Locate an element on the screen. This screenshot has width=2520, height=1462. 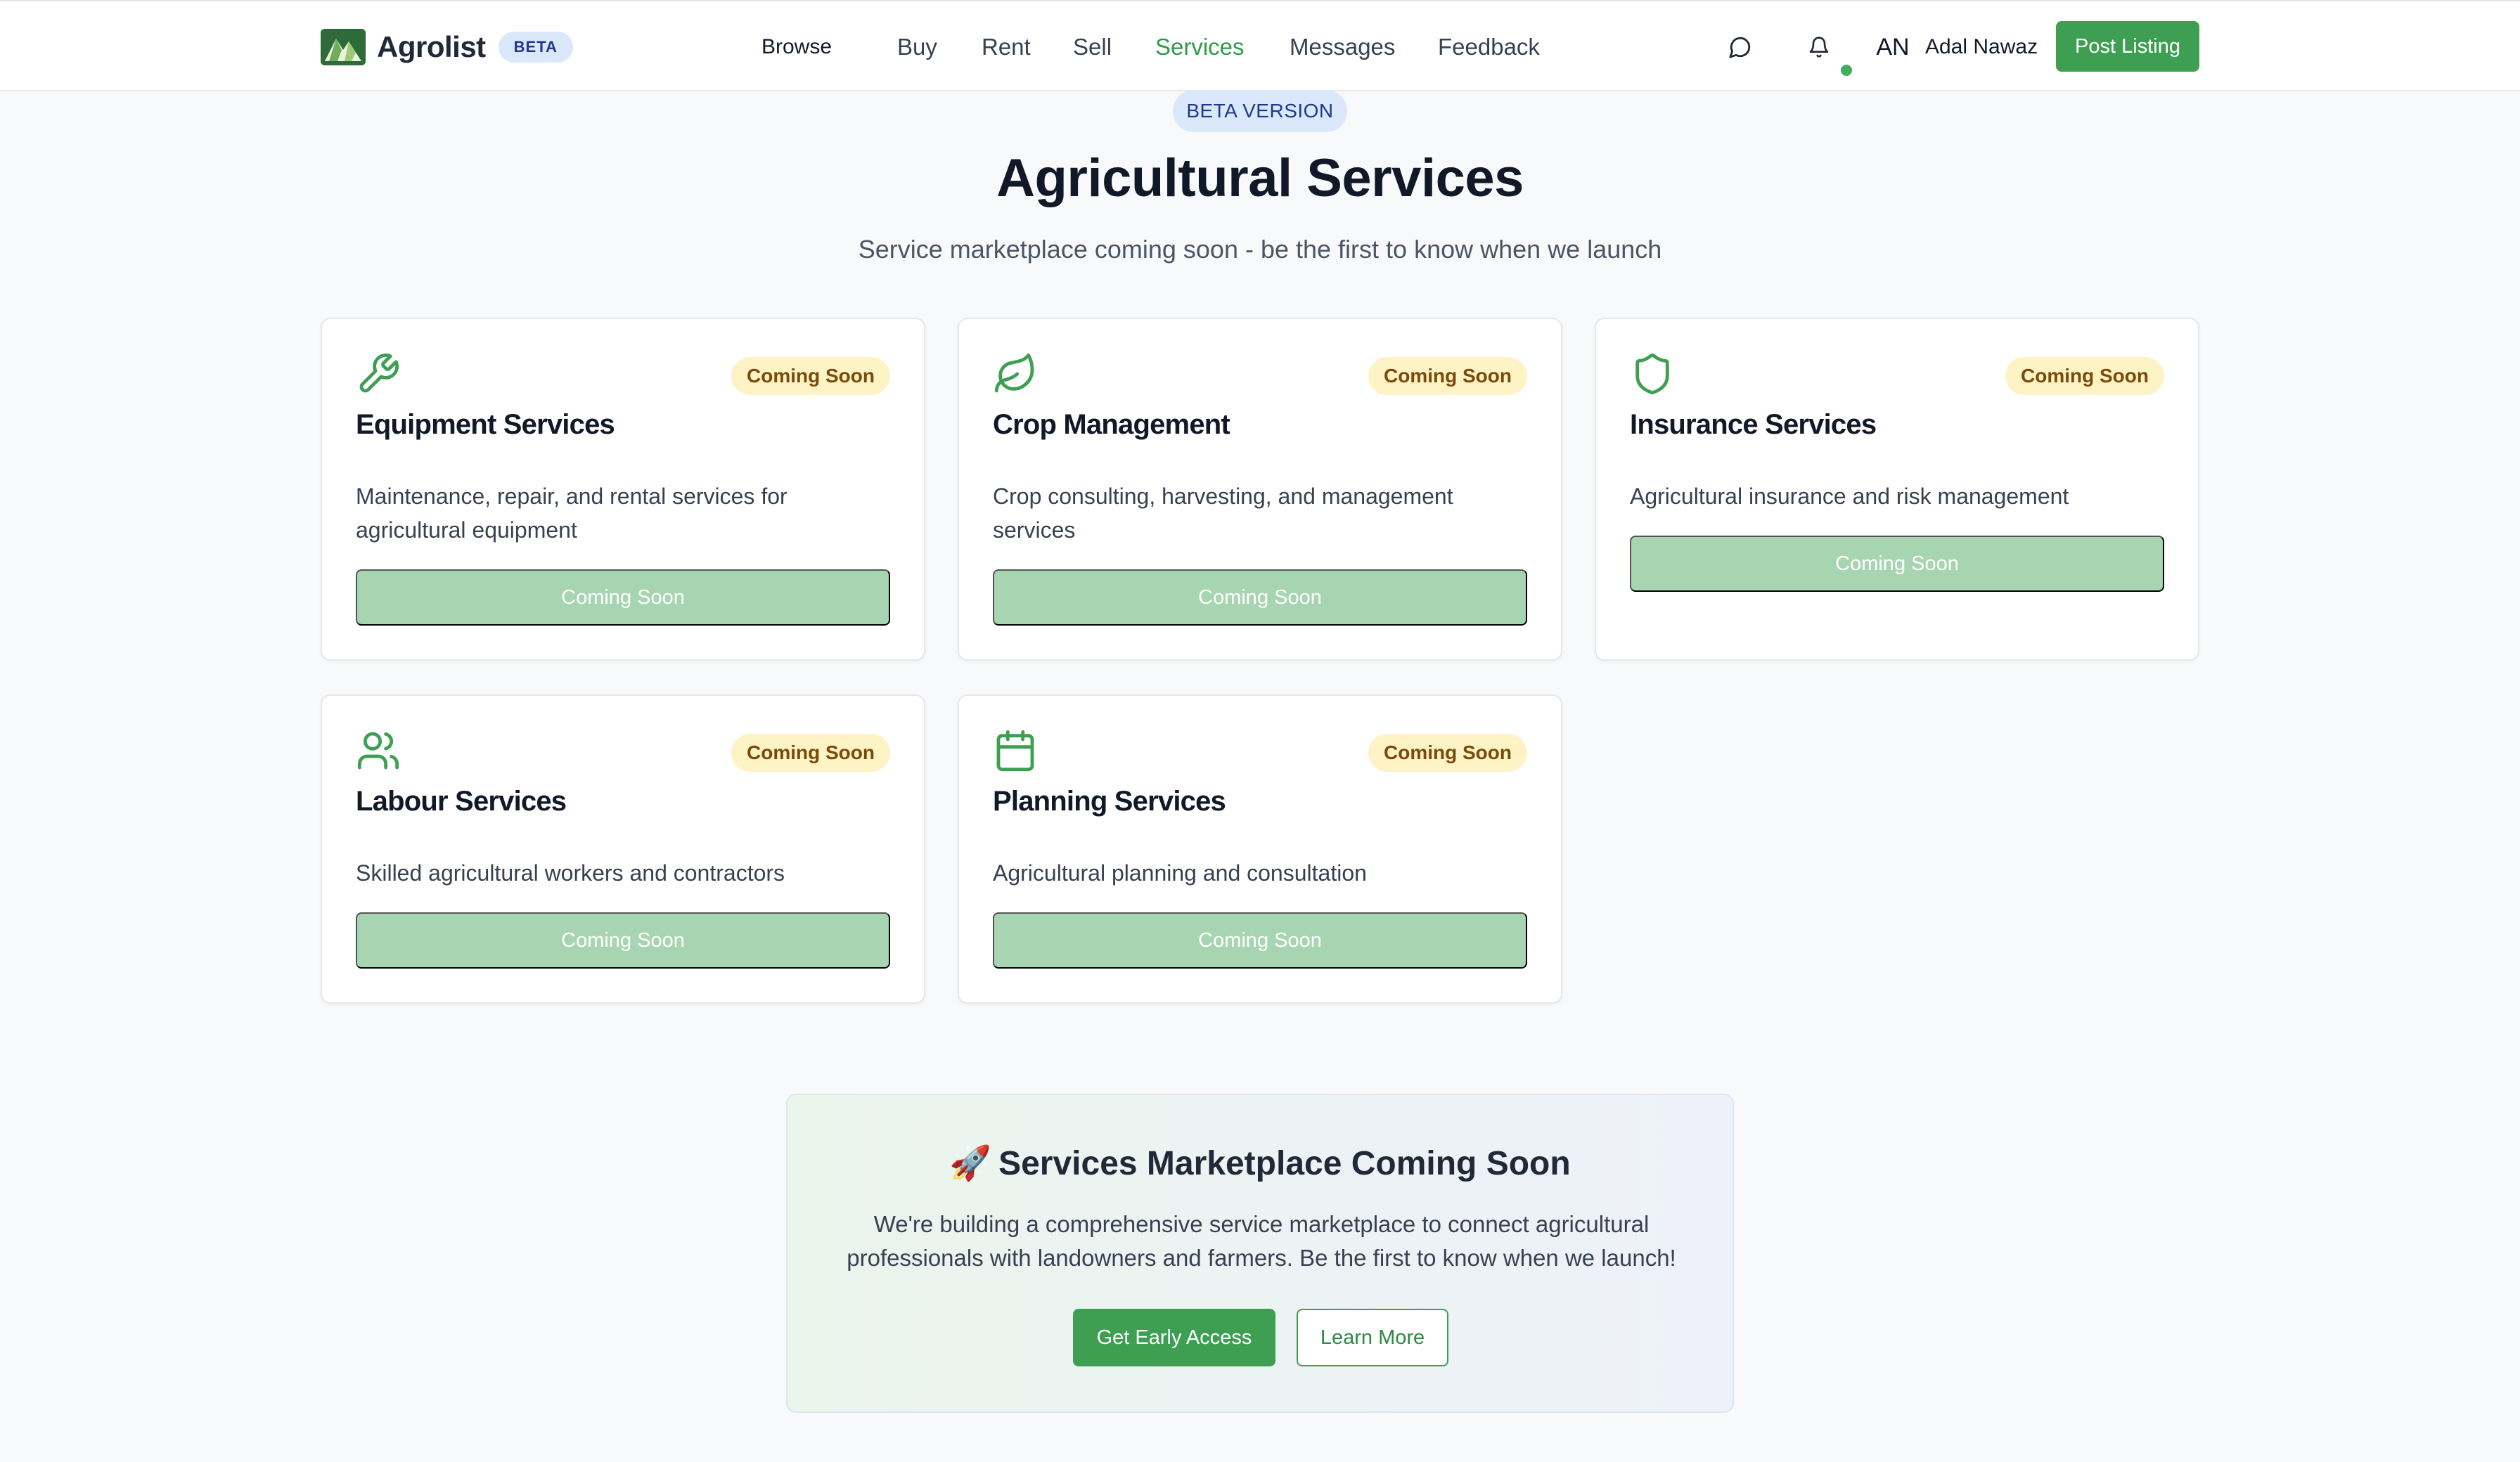
post-listing-button: Post Listing is located at coordinates (2127, 46).